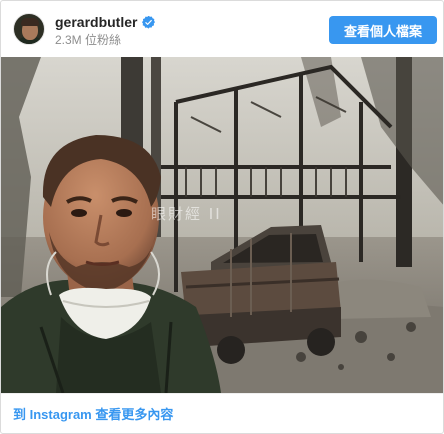 Image resolution: width=444 pixels, height=434 pixels. I want to click on avatar, so click(29, 29).